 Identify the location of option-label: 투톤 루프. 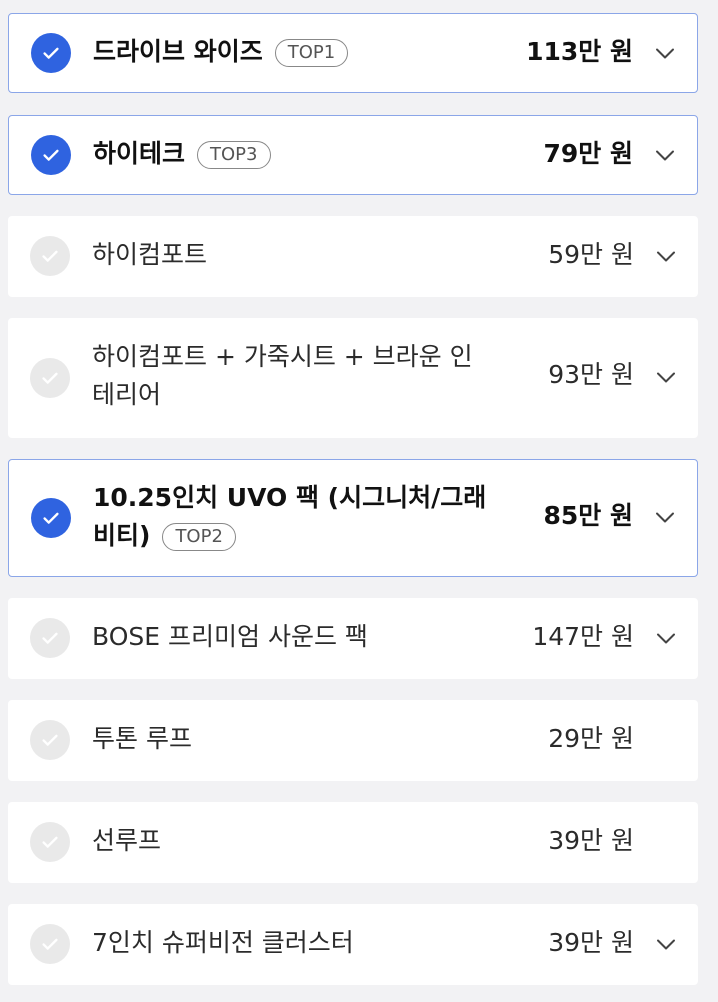
(292, 739).